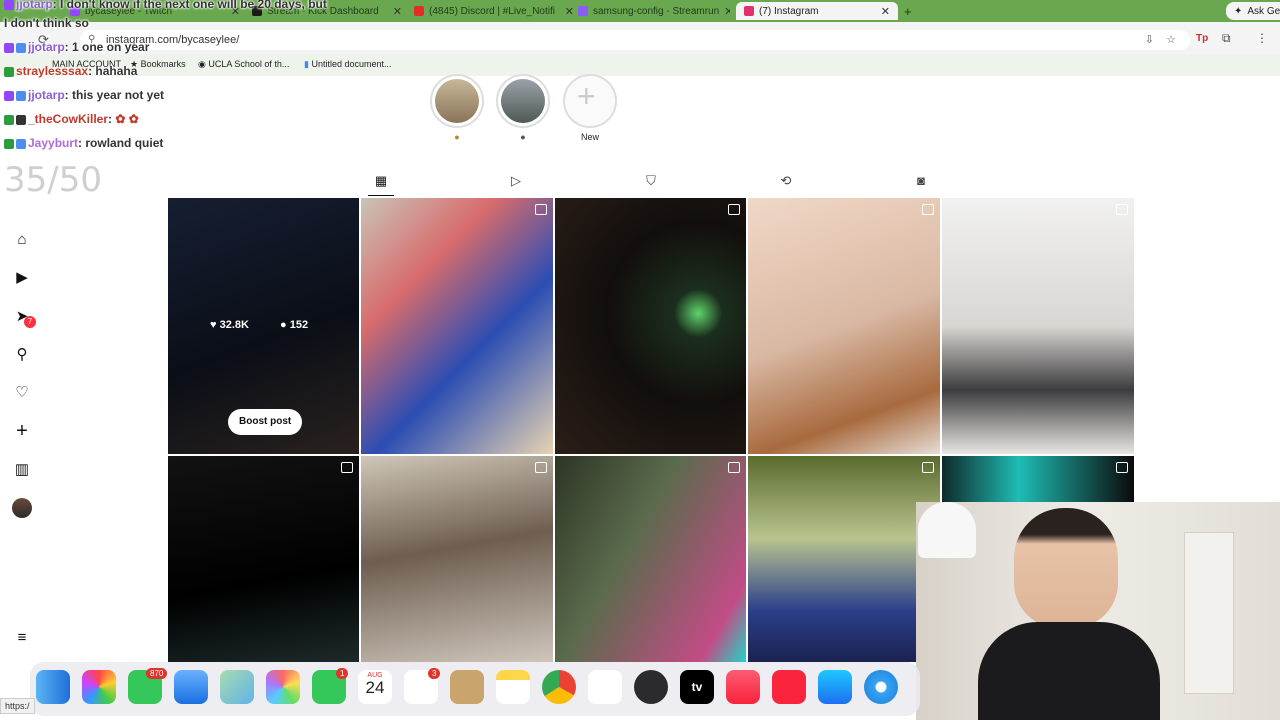 The width and height of the screenshot is (1280, 720). What do you see at coordinates (22, 470) in the screenshot?
I see `dashboard-icon: ▥` at bounding box center [22, 470].